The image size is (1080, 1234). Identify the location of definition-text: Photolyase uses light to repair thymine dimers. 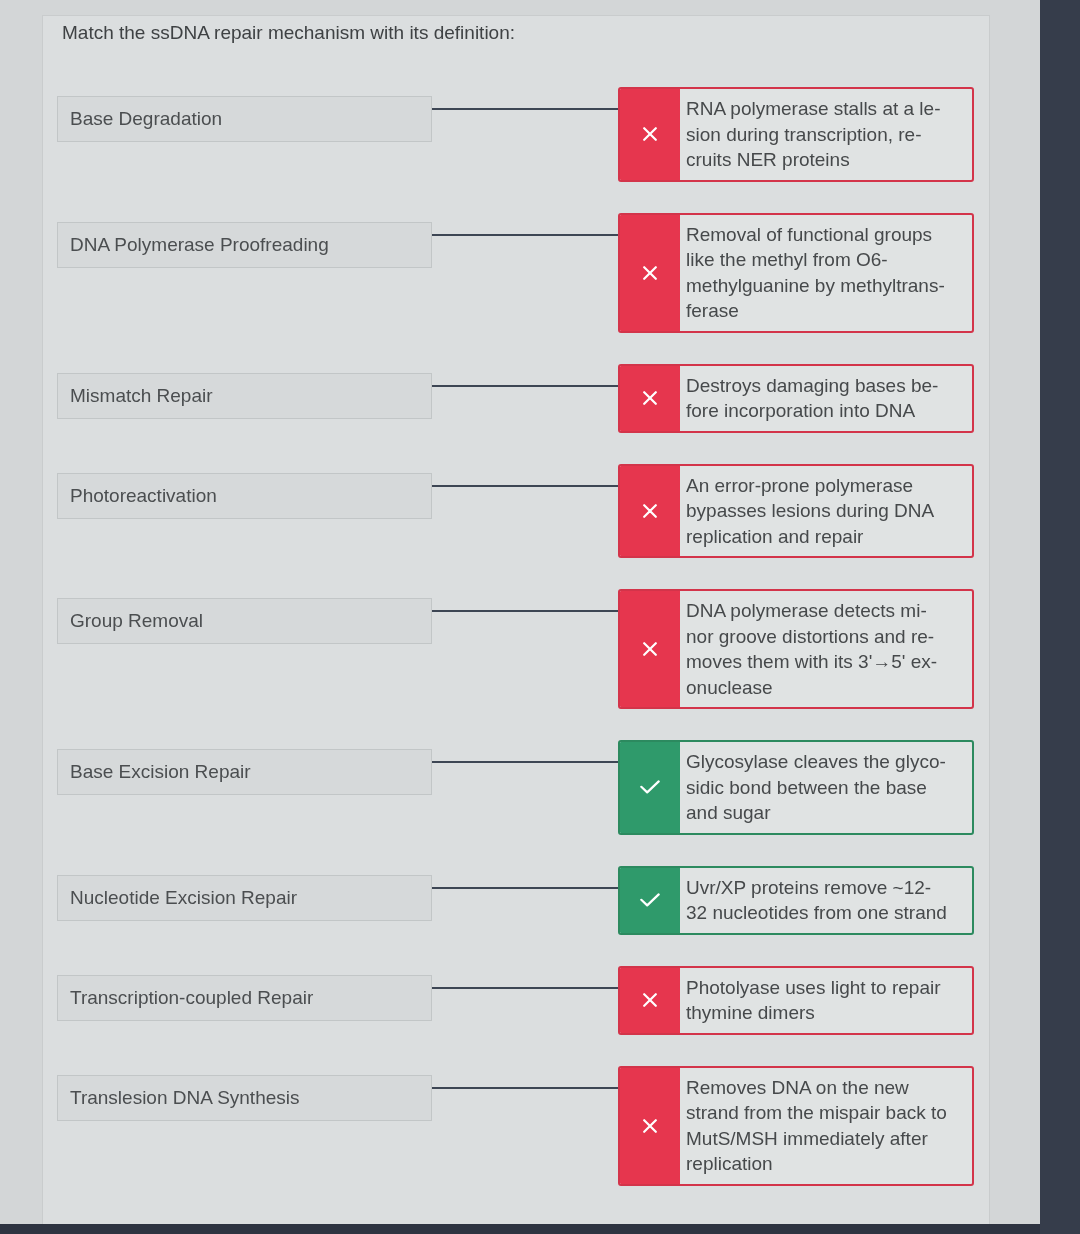
(813, 1000).